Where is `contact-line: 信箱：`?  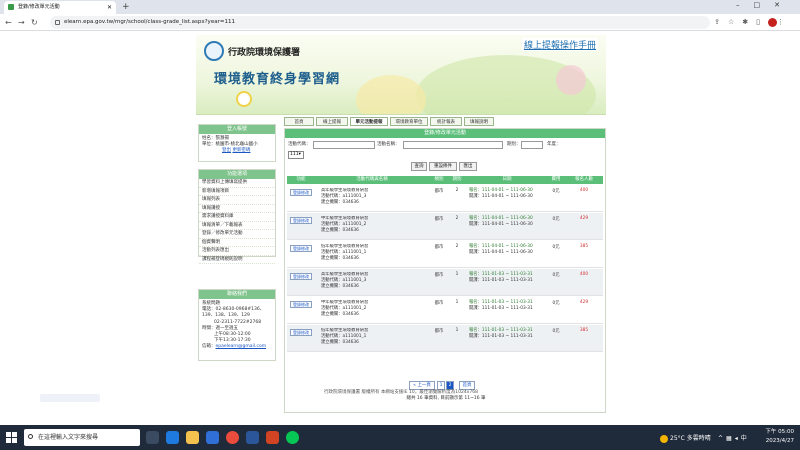
contact-line: 信箱： is located at coordinates (209, 347).